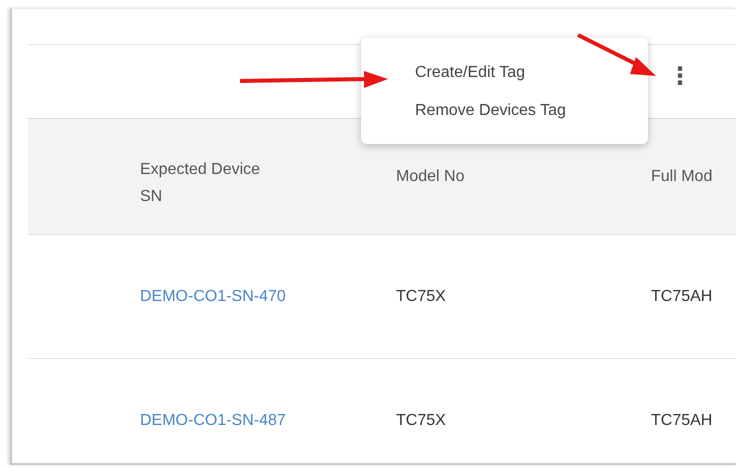 The image size is (736, 468). Describe the element at coordinates (213, 420) in the screenshot. I see `serial-link: DEMO-CO1-SN-487` at that location.